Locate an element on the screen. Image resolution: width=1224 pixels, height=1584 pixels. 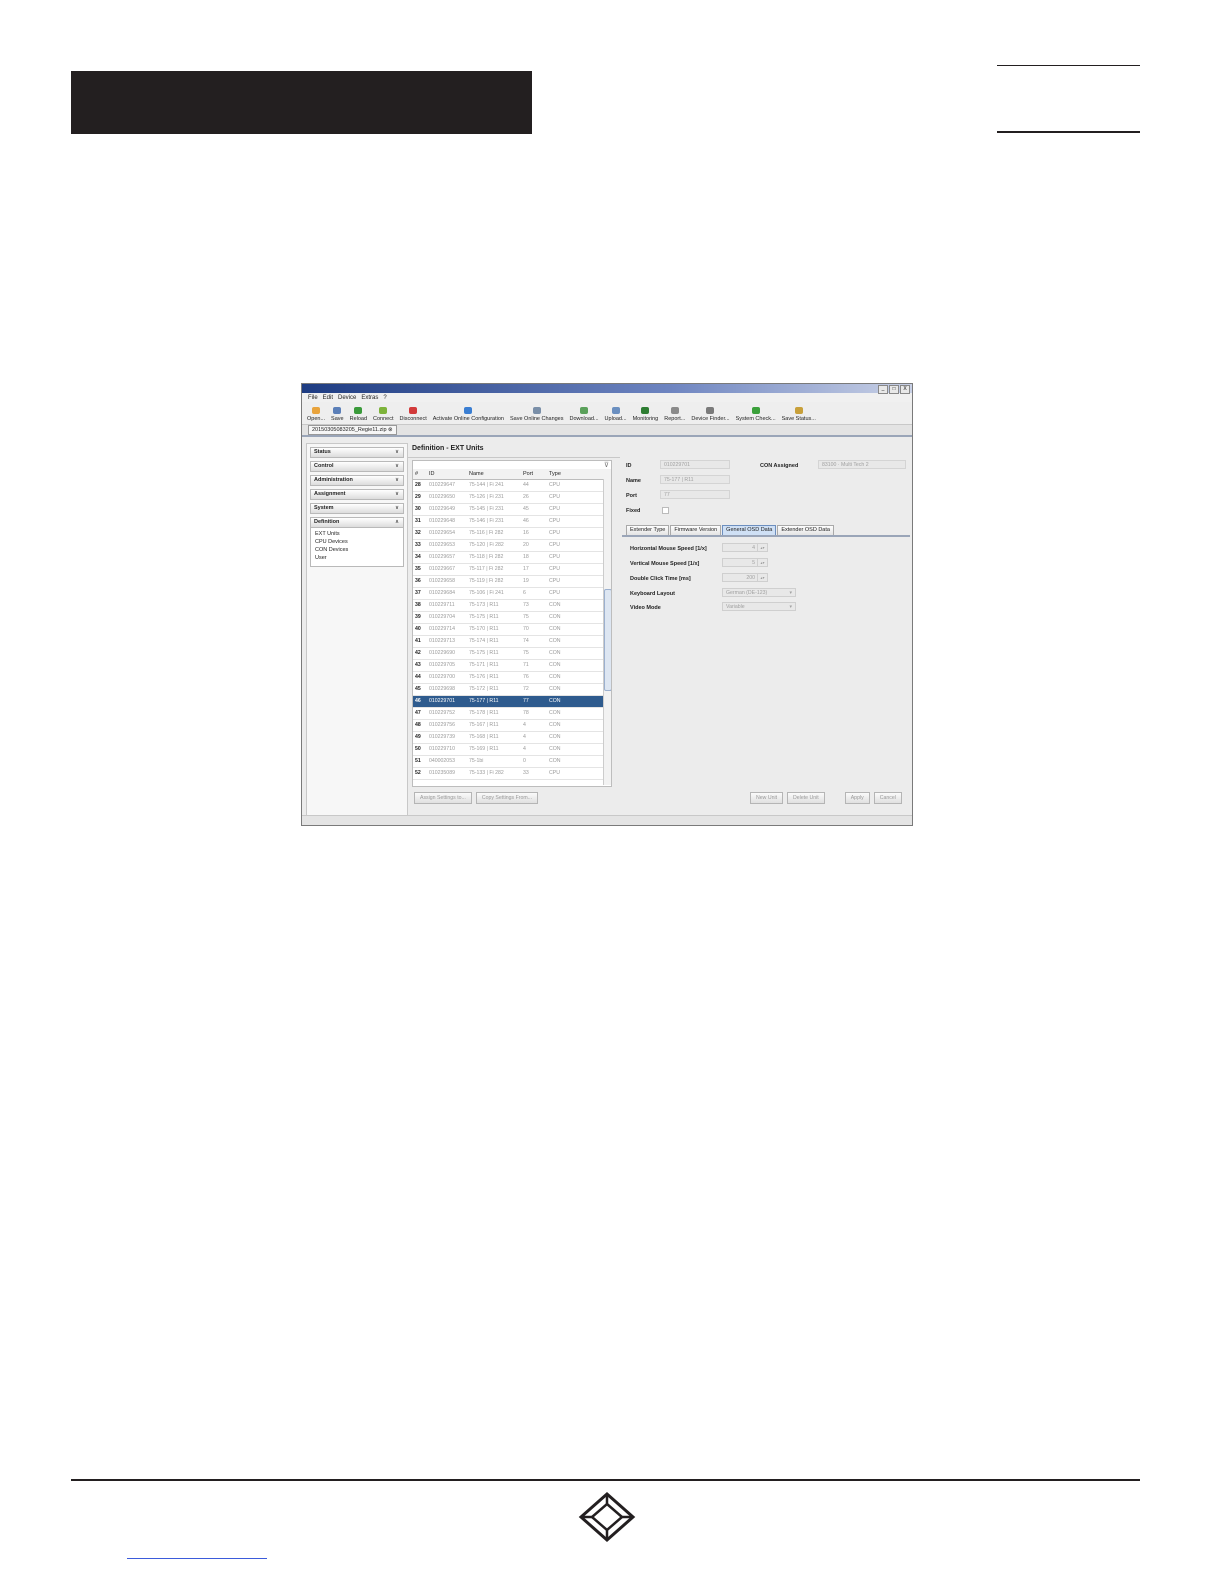
sidebar-item: CPU Devices is located at coordinates (357, 542).